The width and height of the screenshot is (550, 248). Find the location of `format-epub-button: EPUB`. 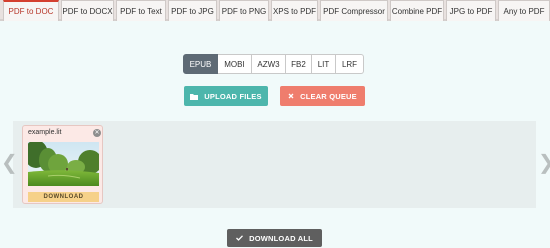

format-epub-button: EPUB is located at coordinates (200, 64).